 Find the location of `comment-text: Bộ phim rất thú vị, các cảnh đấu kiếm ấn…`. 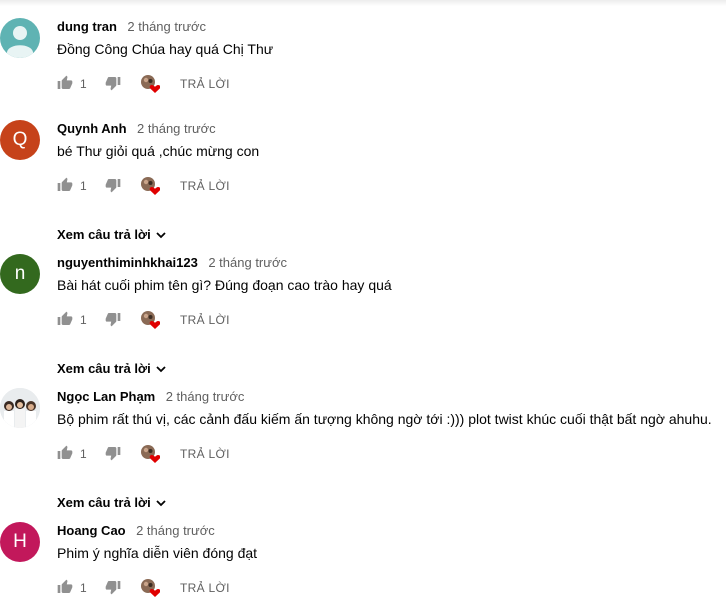

comment-text: Bộ phim rất thú vị, các cảnh đấu kiếm ấn… is located at coordinates (384, 419).